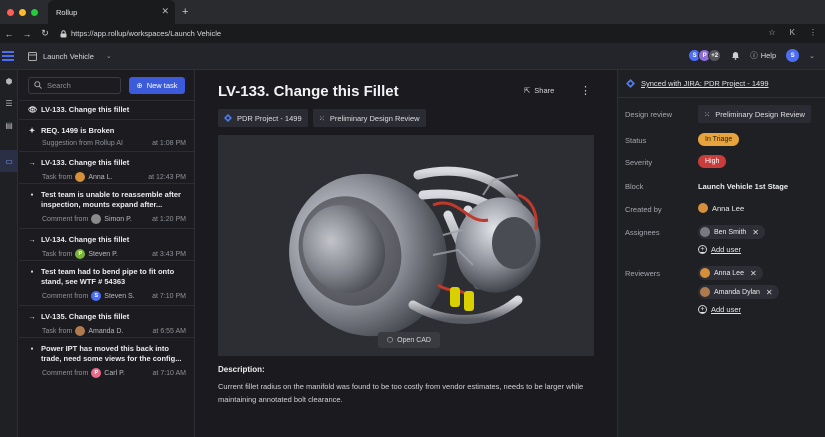 The image size is (825, 437). What do you see at coordinates (45, 33) in the screenshot?
I see `reload-icon: ↻` at bounding box center [45, 33].